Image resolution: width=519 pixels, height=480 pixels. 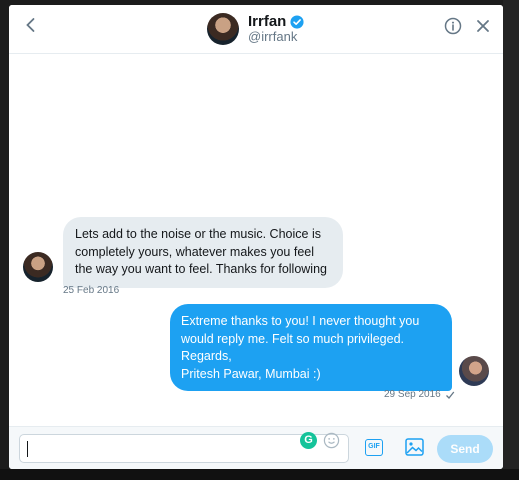 I want to click on incoming-timestamp: 25 Feb 2016, so click(x=91, y=290).